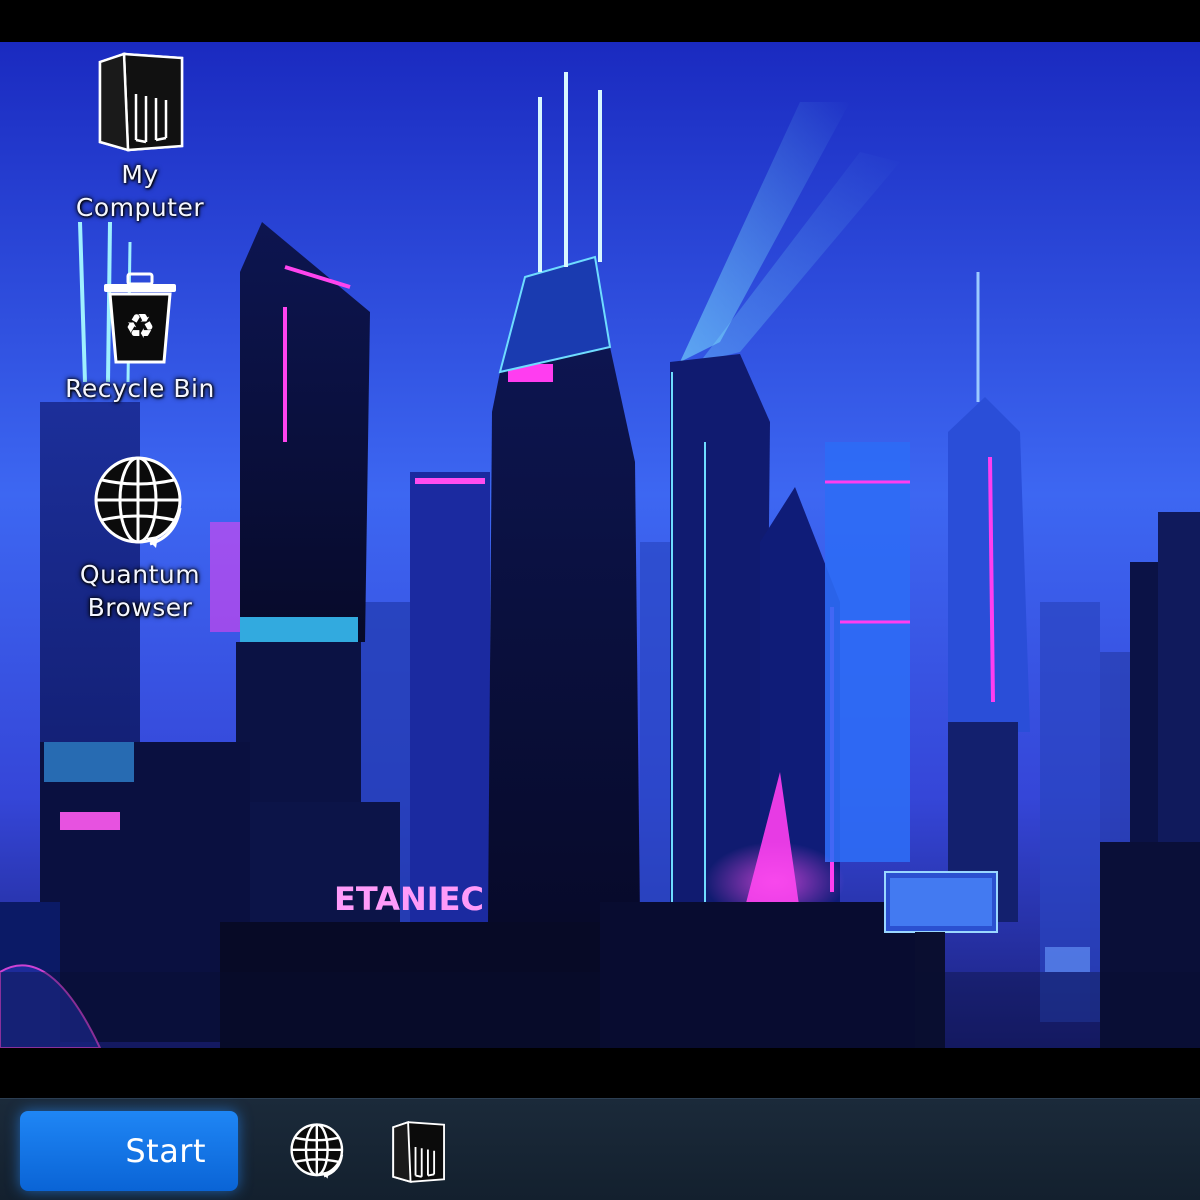  I want to click on taskbar-pinned-my-computer, so click(418, 1152).